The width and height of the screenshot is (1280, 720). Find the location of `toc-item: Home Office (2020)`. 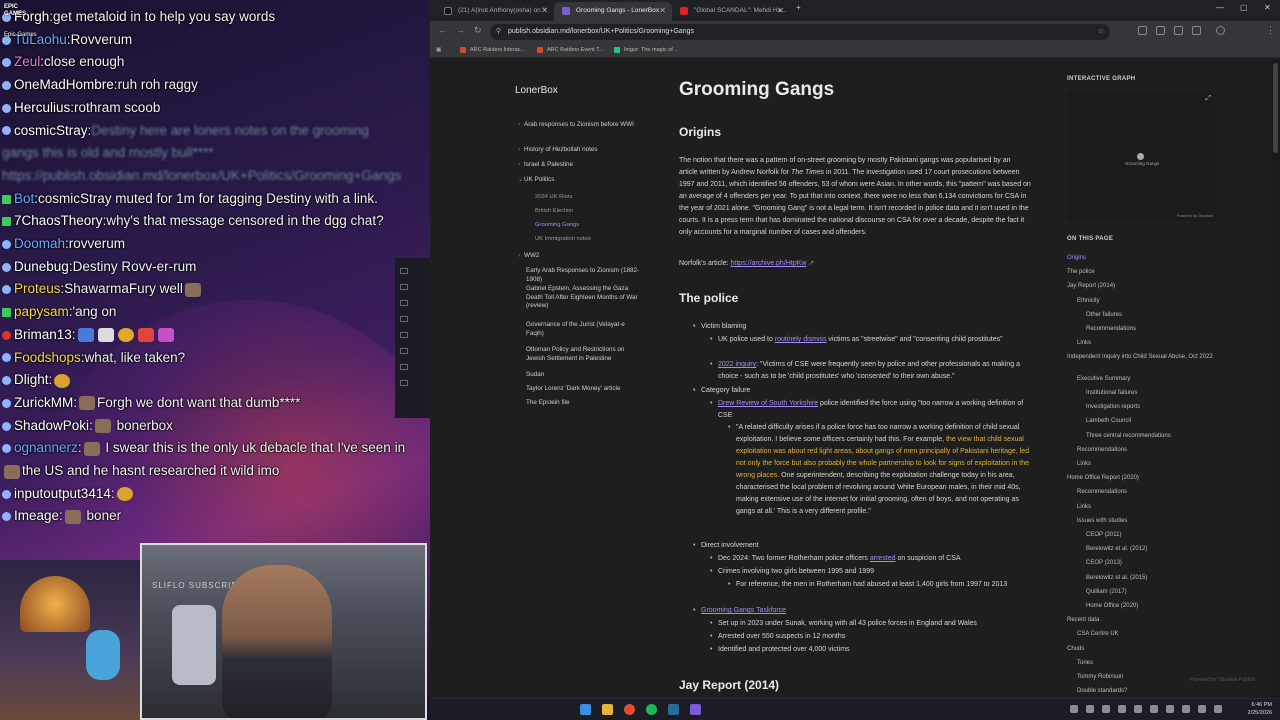

toc-item: Home Office (2020) is located at coordinates (1166, 607).